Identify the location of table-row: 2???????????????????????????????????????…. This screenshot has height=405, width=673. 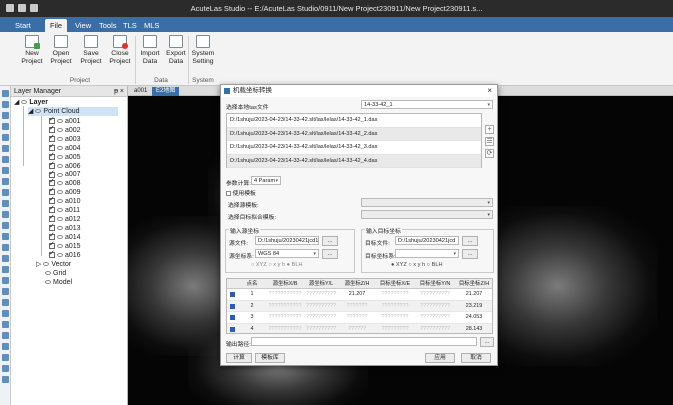
(359, 306).